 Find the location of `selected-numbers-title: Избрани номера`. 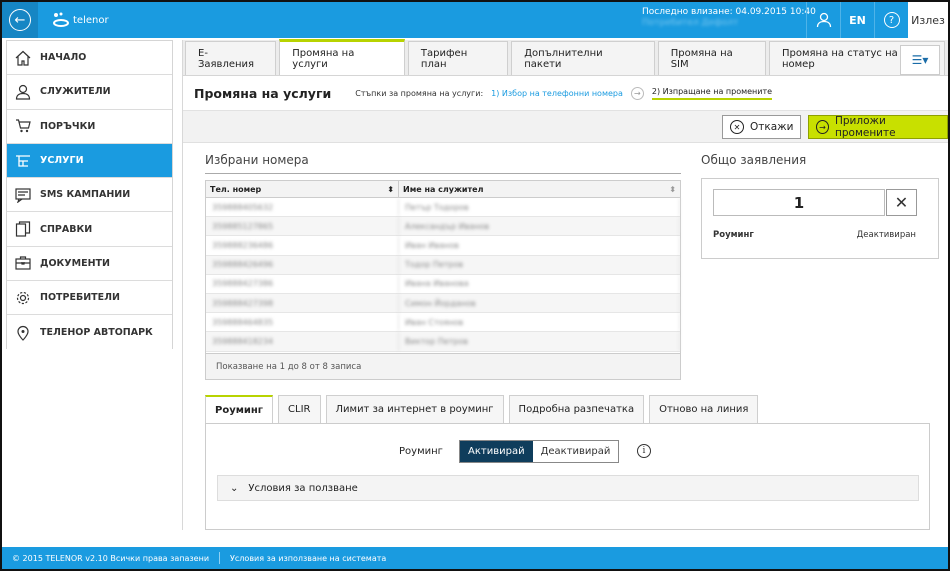

selected-numbers-title: Избрани номера is located at coordinates (443, 163).